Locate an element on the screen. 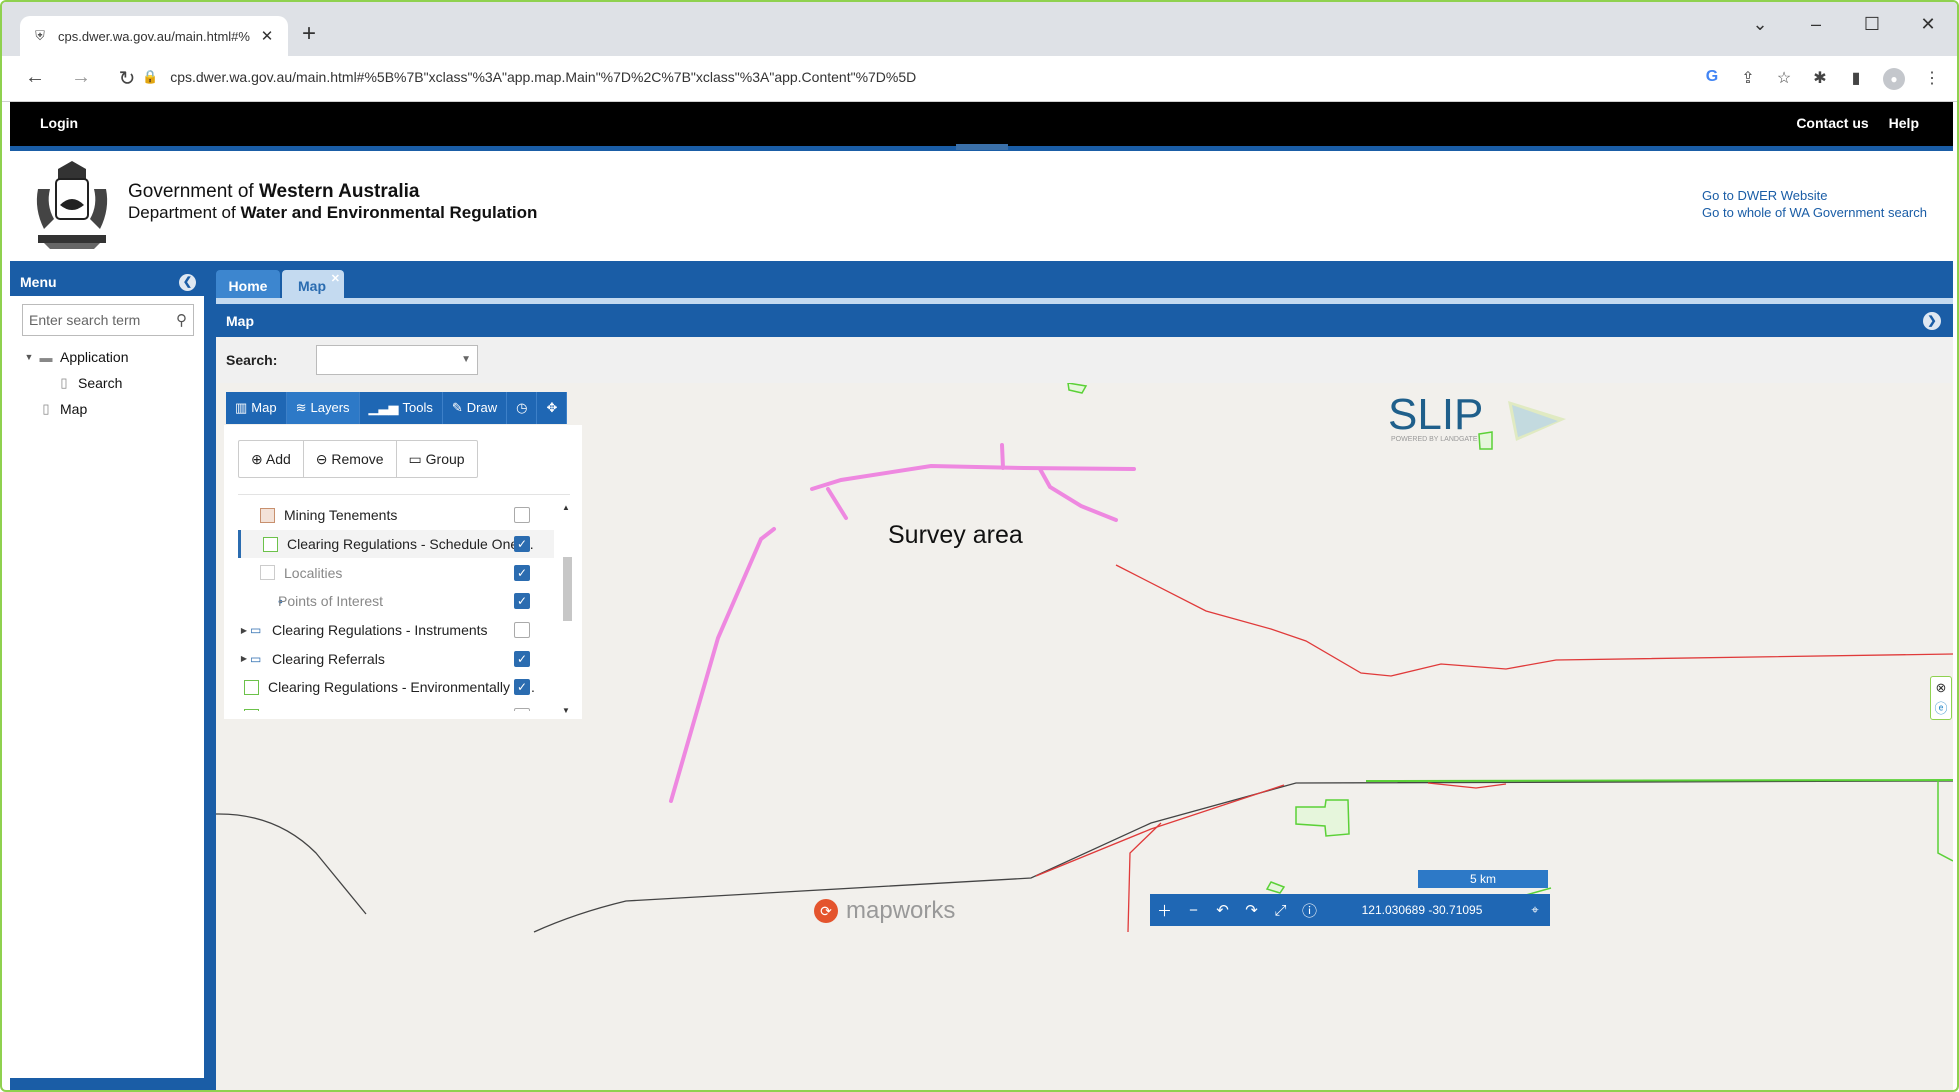 The image size is (1959, 1092). map-search-row: Search: ▼ is located at coordinates (1084, 360).